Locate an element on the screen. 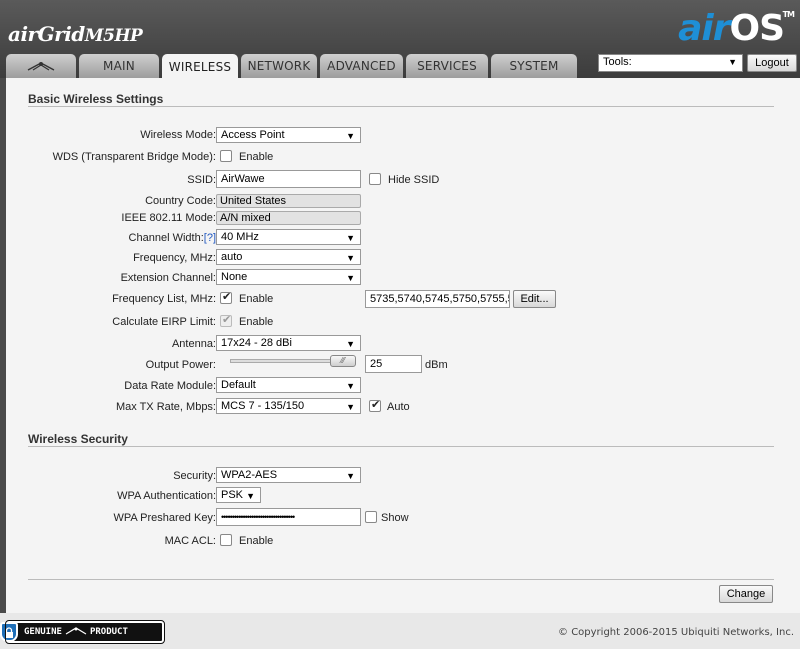 The width and height of the screenshot is (800, 649). tab-ubnt-logo is located at coordinates (41, 66).